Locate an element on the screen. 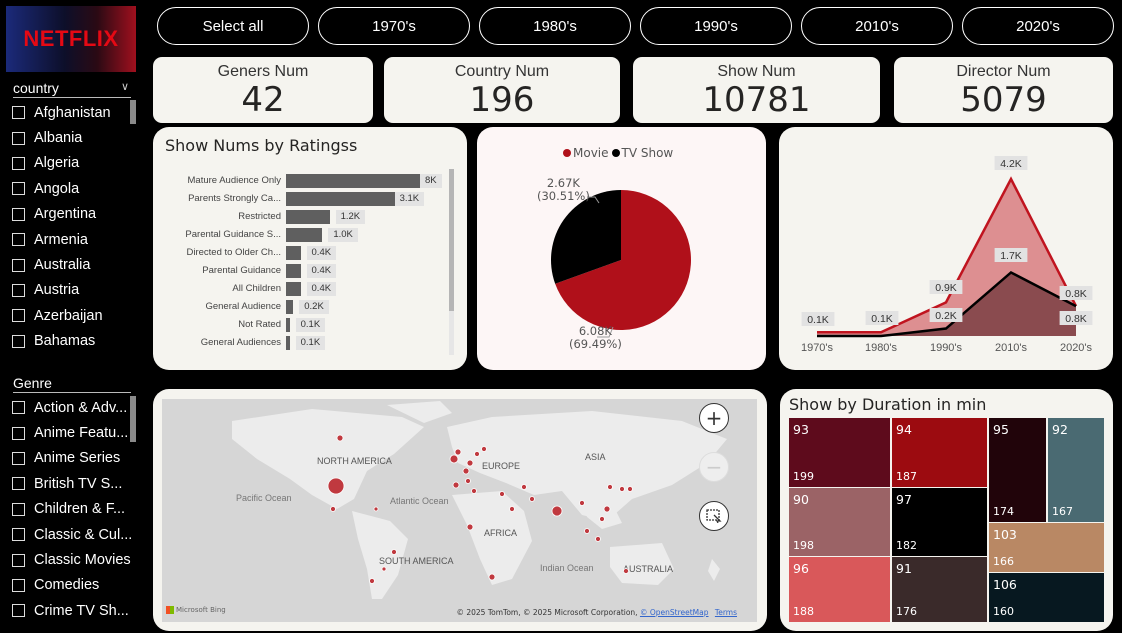  ratings-scrollbar-track is located at coordinates (451, 262).